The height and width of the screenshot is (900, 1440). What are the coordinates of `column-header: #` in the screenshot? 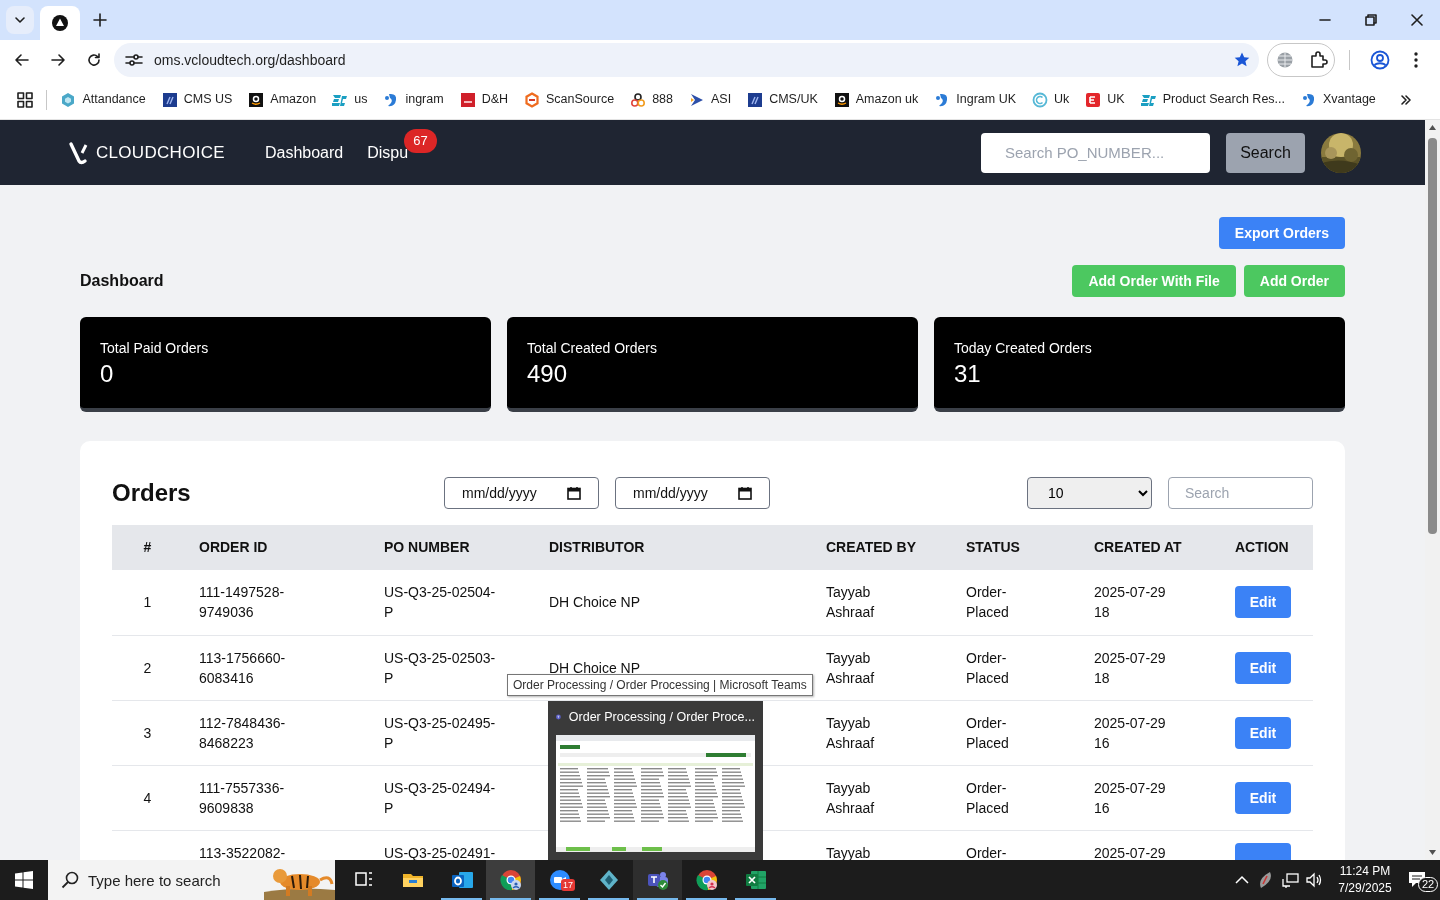 It's located at (147, 547).